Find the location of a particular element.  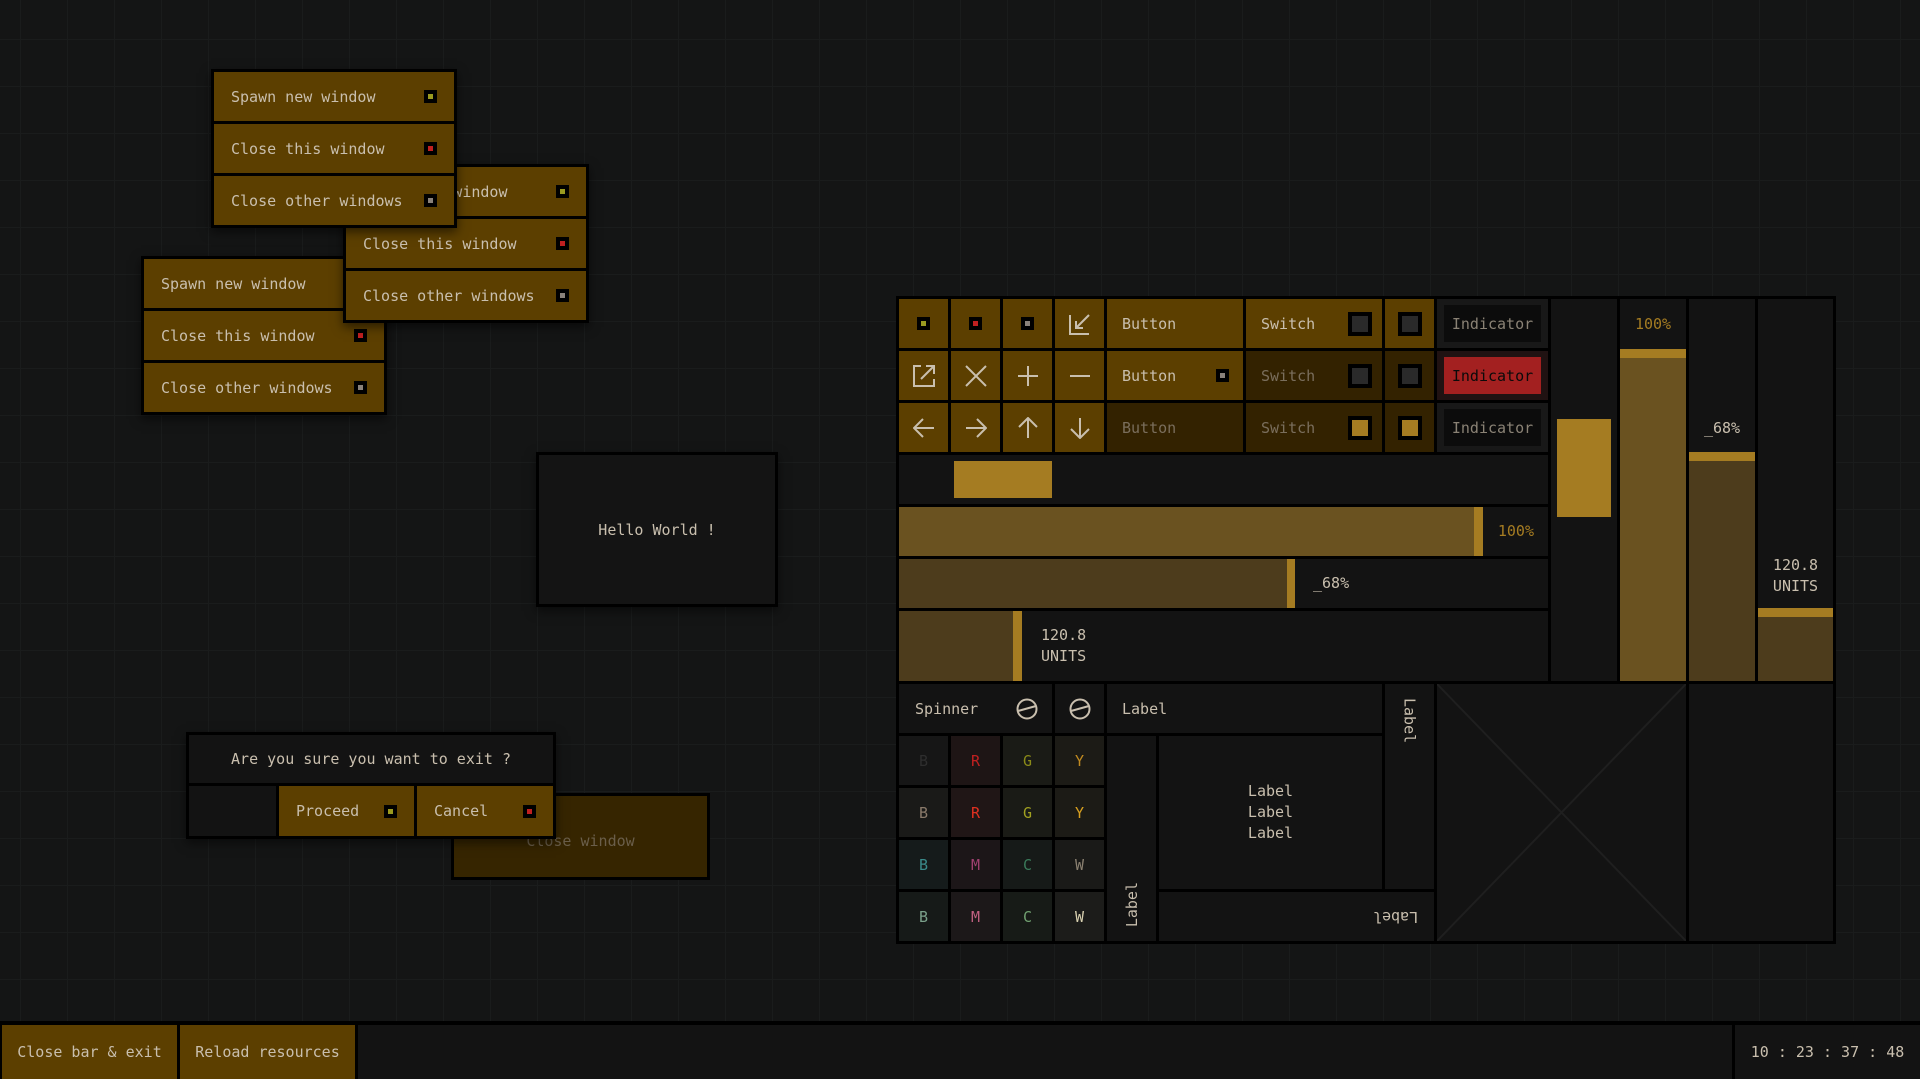

arrow-left-button is located at coordinates (923, 427).